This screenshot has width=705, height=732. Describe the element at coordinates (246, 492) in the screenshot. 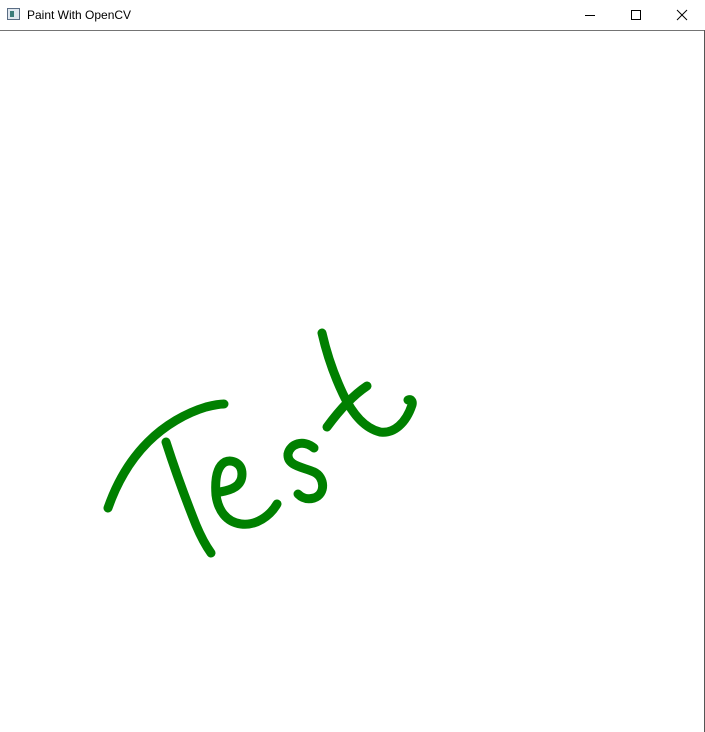

I see `stroke-e` at that location.